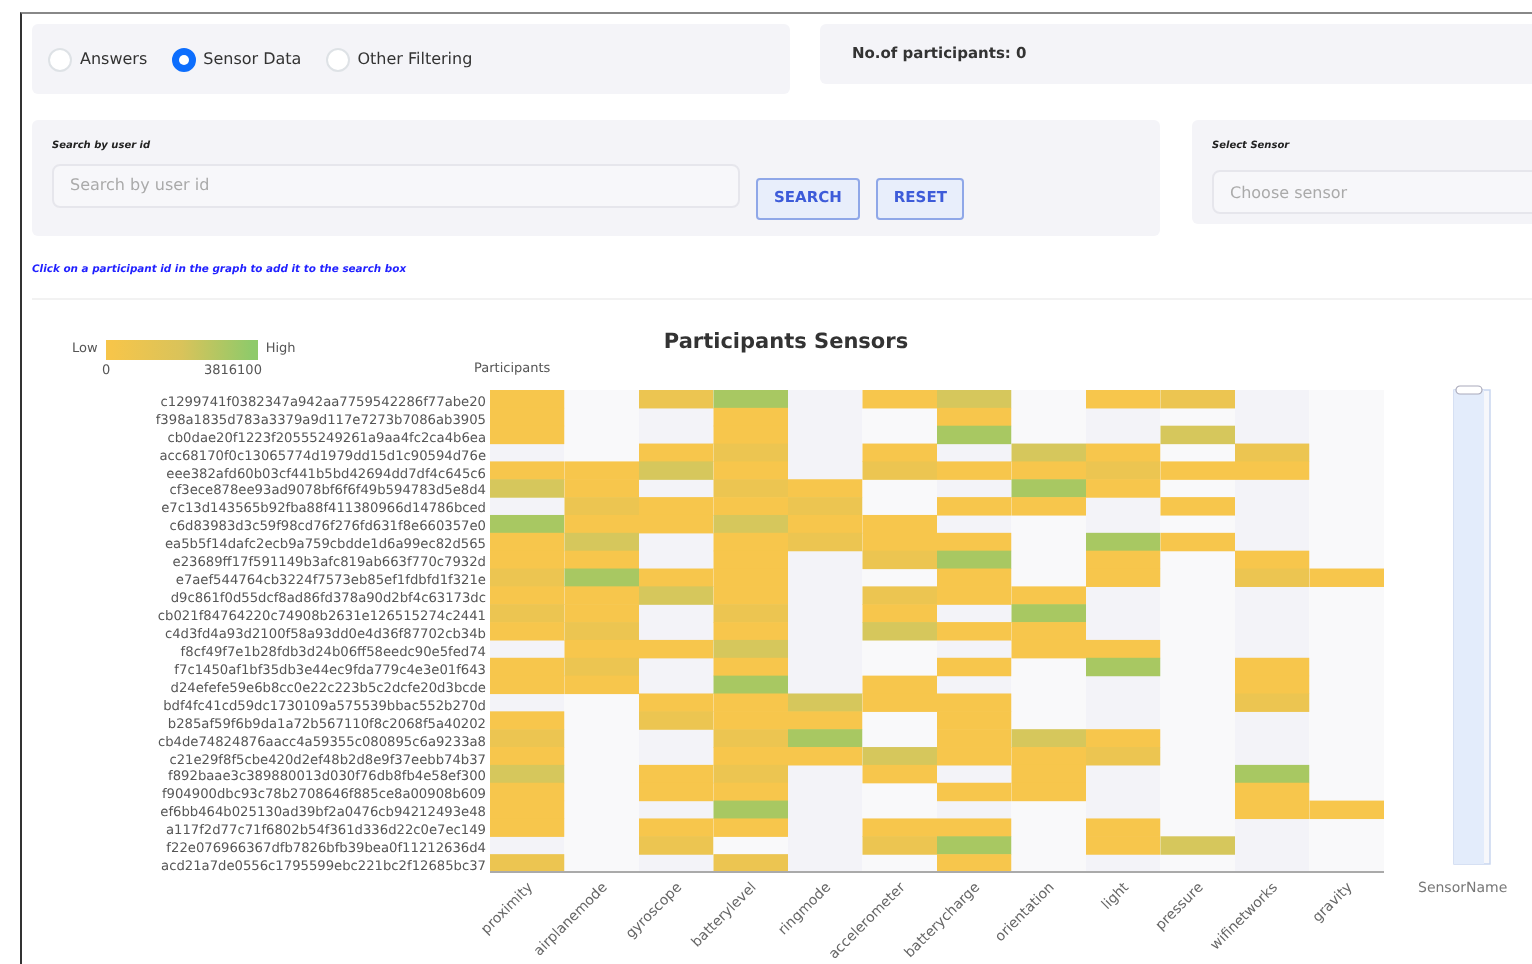  Describe the element at coordinates (252, 59) in the screenshot. I see `radio-label: Sensor Data` at that location.